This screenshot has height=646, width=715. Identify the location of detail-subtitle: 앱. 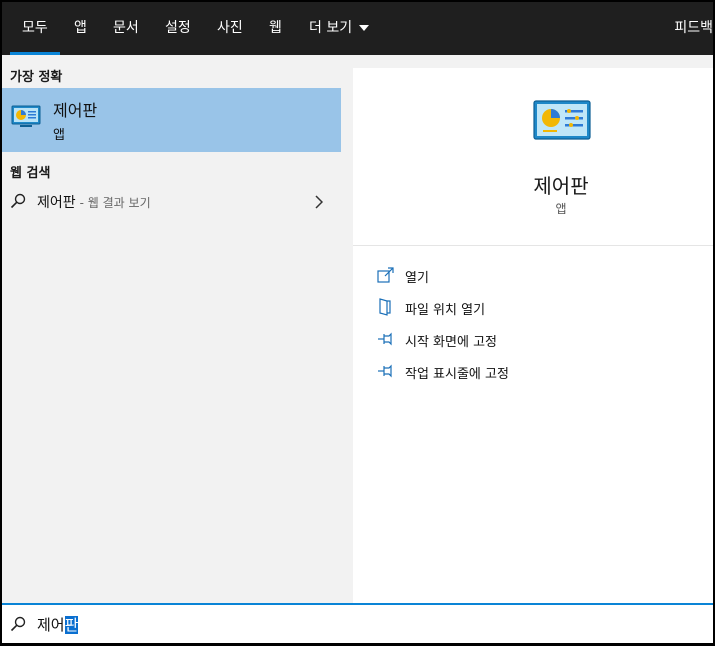
(561, 209).